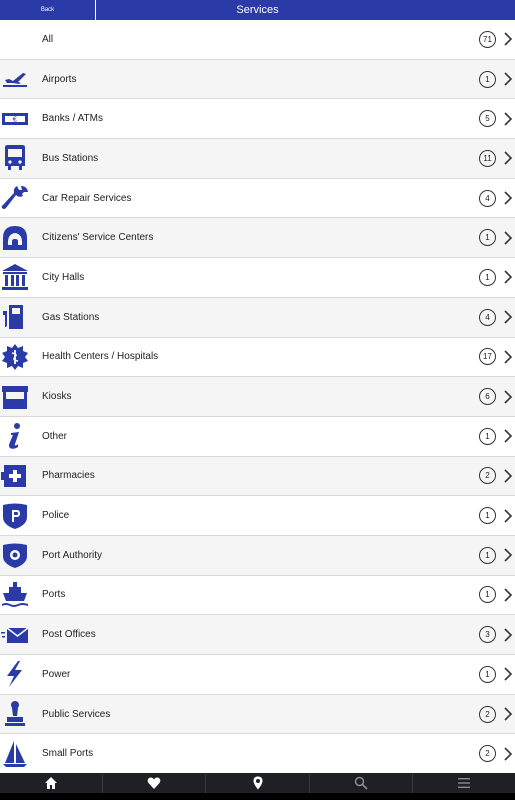 This screenshot has height=800, width=515. Describe the element at coordinates (69, 635) in the screenshot. I see `list-item-label: Post Offices` at that location.